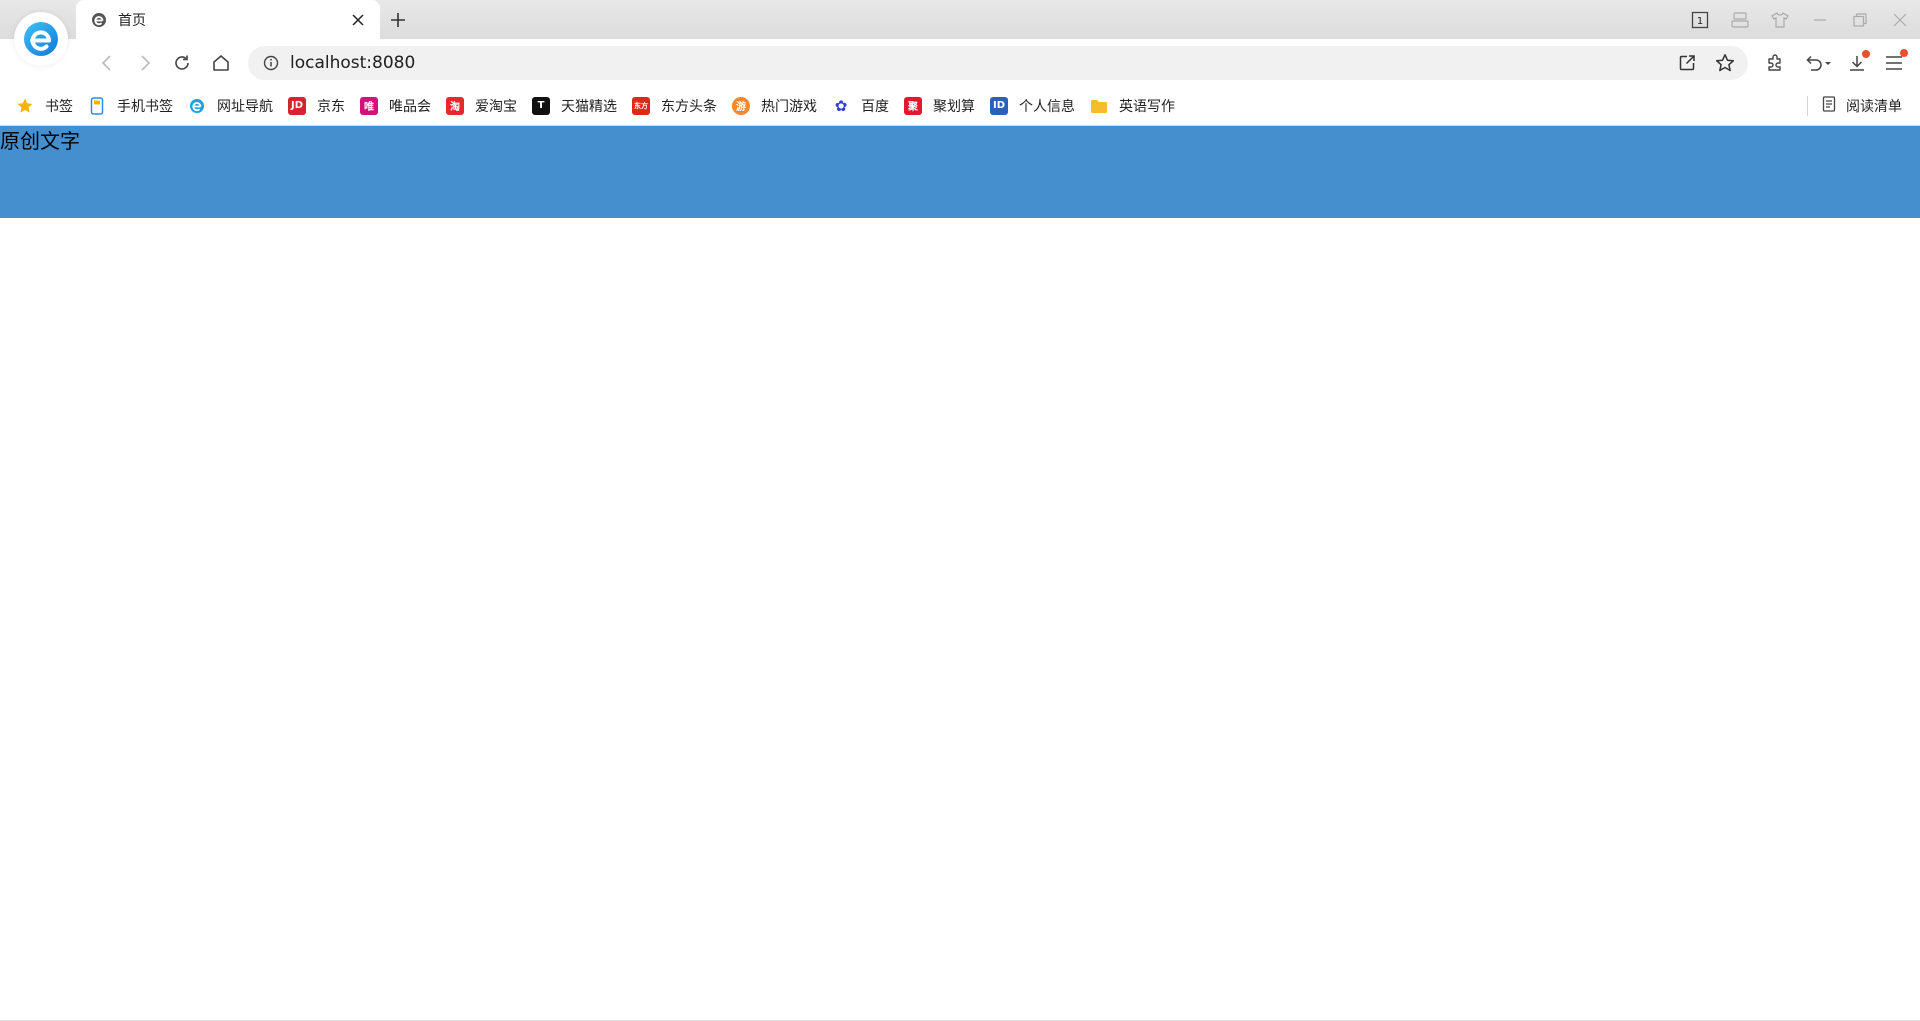  I want to click on favorite-star-icon, so click(1725, 63).